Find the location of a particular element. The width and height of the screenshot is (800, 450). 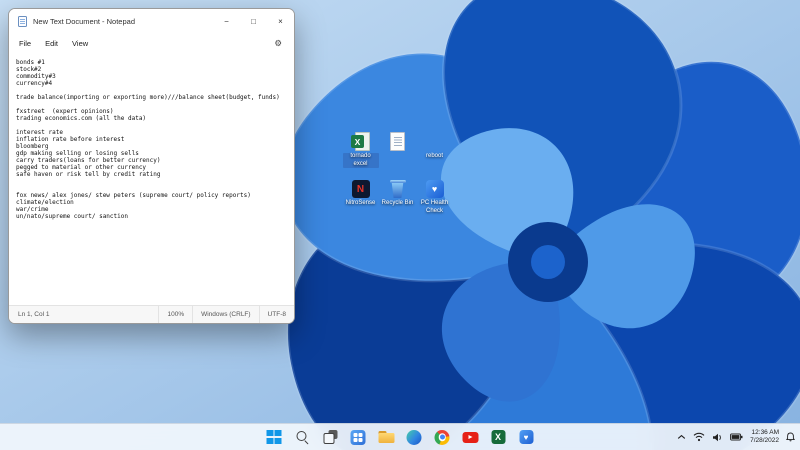

menu-edit: Edit is located at coordinates (51, 43).